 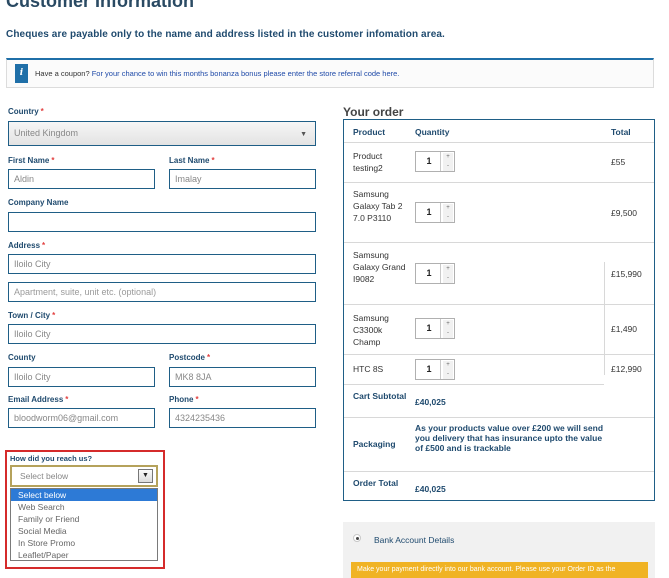 I want to click on first-name-label: First Name *, so click(x=31, y=160).